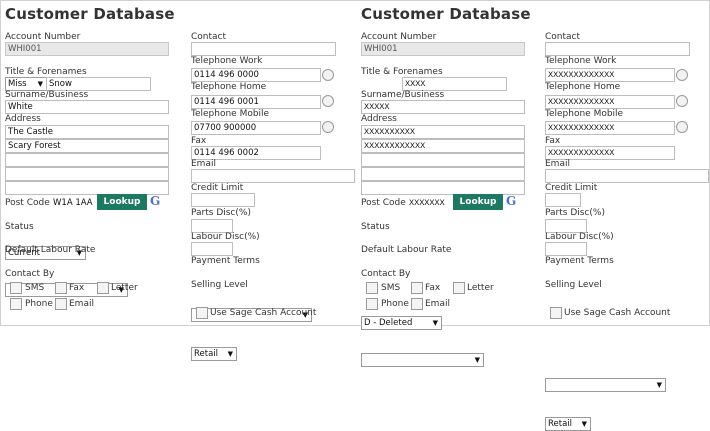 The image size is (710, 431). I want to click on use-sage-cash-account-label: Use Sage Cash Account, so click(617, 313).